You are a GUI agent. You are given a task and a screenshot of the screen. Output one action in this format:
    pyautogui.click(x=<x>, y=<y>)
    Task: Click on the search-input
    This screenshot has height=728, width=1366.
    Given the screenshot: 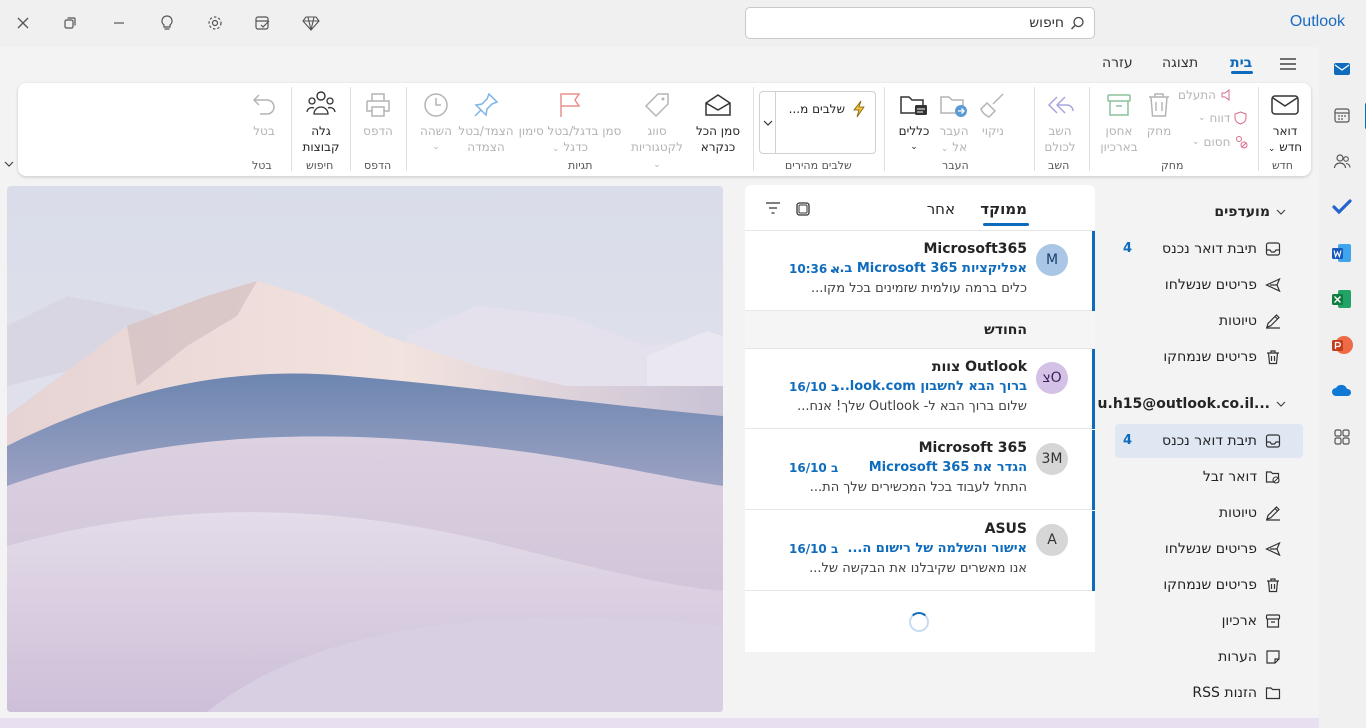 What is the action you would take?
    pyautogui.click(x=914, y=23)
    